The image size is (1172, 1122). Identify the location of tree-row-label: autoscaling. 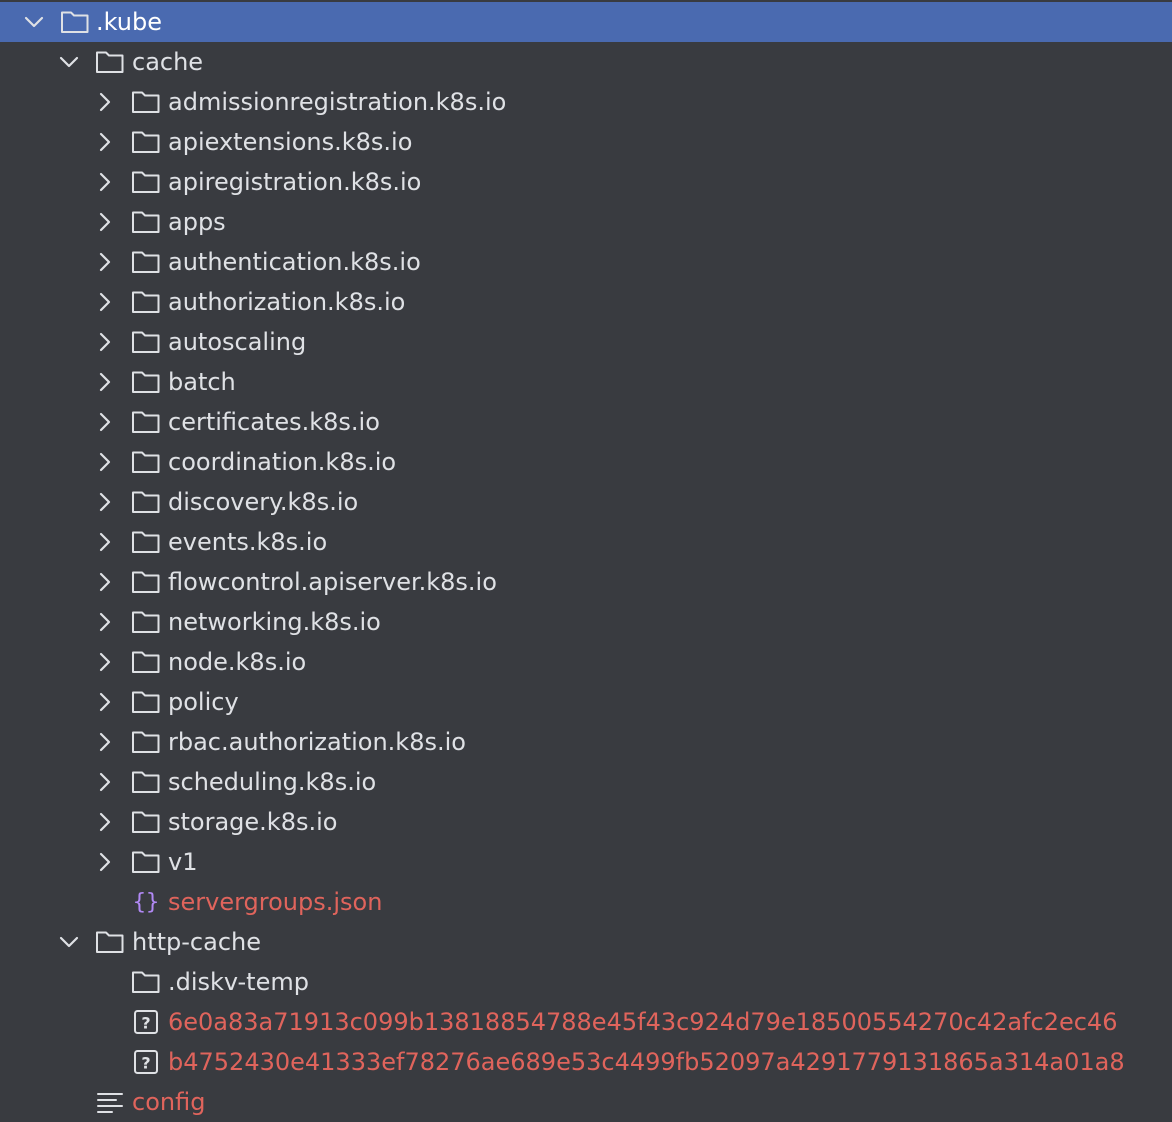
(237, 342).